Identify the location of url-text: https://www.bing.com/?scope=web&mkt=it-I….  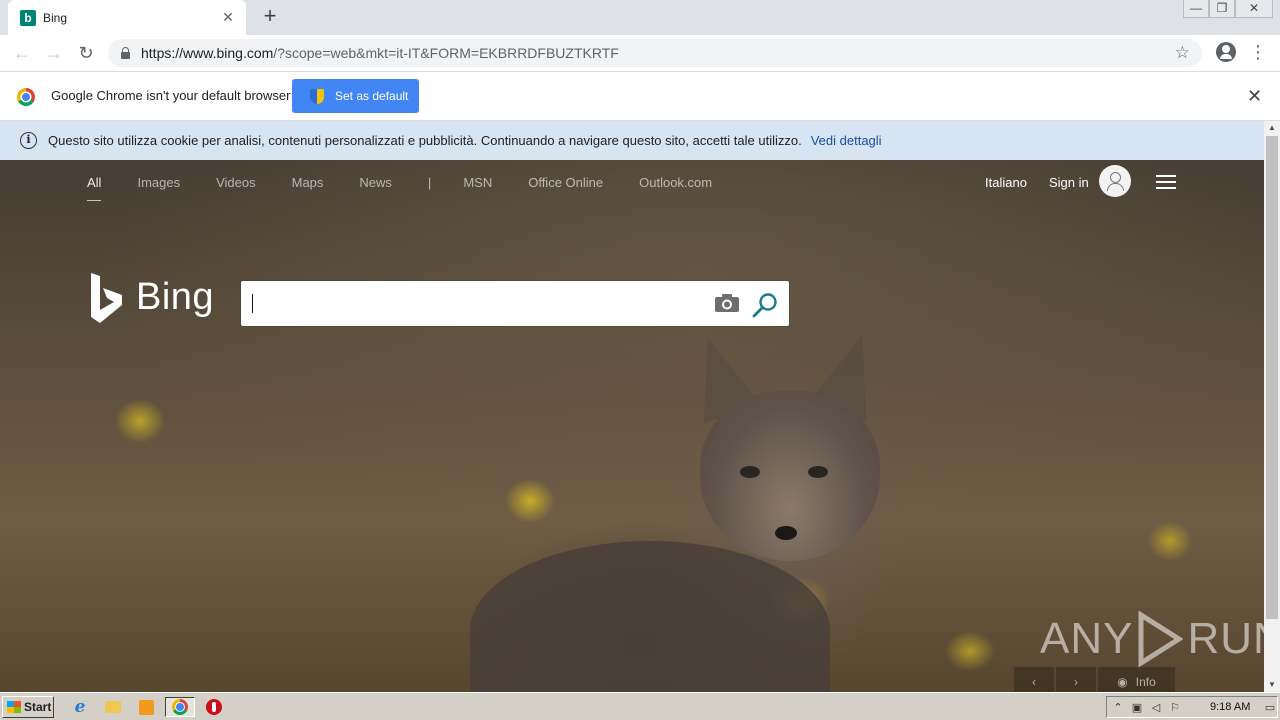
(658, 53).